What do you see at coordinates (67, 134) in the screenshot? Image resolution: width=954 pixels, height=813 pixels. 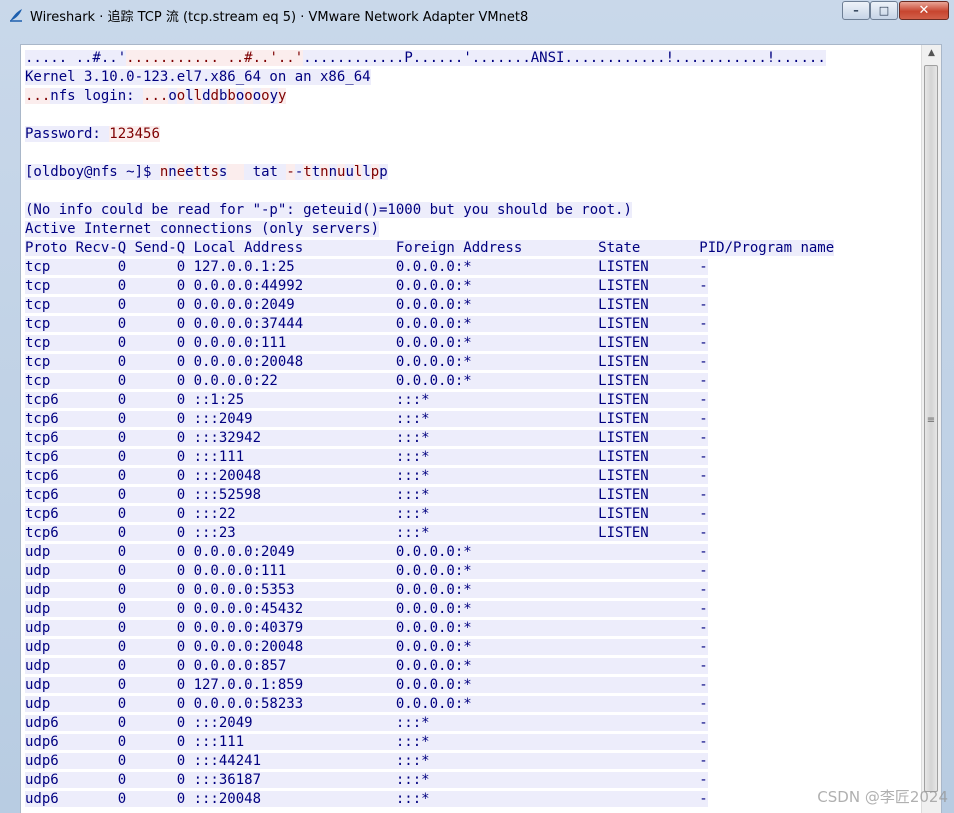 I see `server-text: Password:` at bounding box center [67, 134].